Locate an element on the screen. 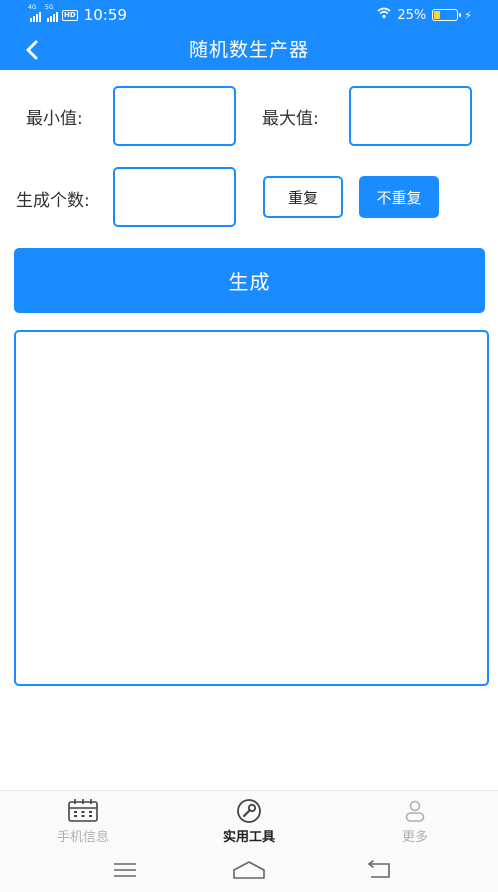 This screenshot has width=498, height=892. back-system-button is located at coordinates (379, 870).